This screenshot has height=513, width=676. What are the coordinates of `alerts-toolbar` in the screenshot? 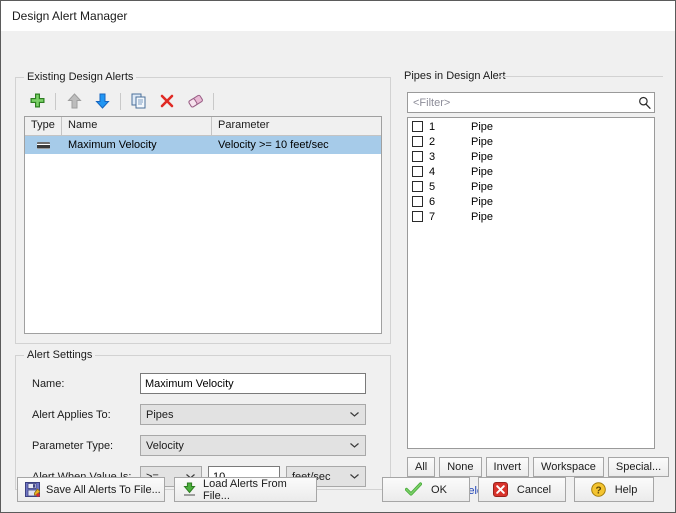 It's located at (120, 101).